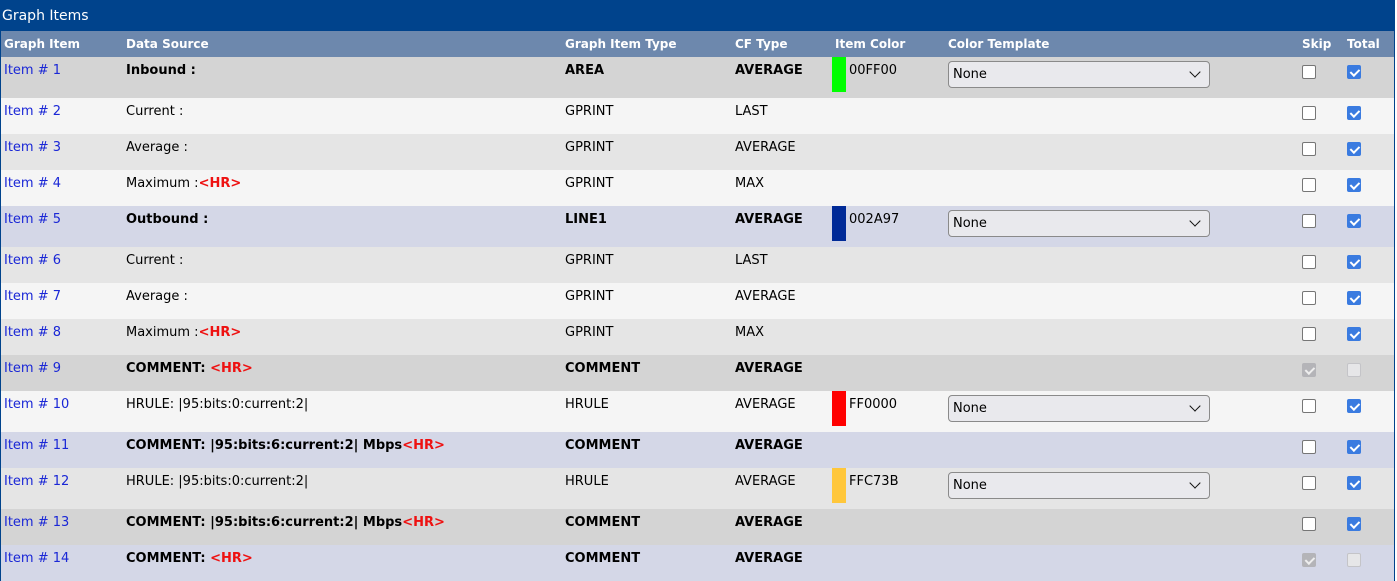  I want to click on graph-item-link: Item # 7, so click(32, 296).